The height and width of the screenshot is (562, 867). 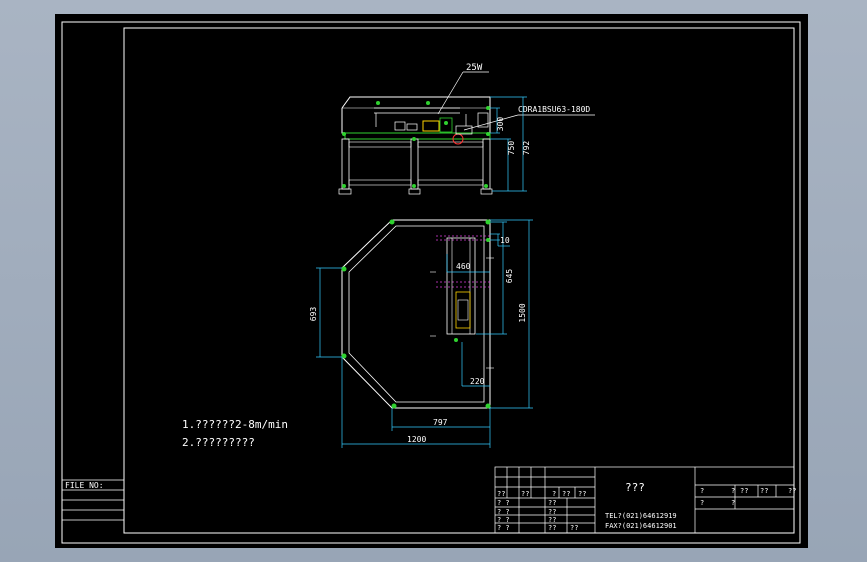 I want to click on dim-460: 460, so click(x=463, y=266).